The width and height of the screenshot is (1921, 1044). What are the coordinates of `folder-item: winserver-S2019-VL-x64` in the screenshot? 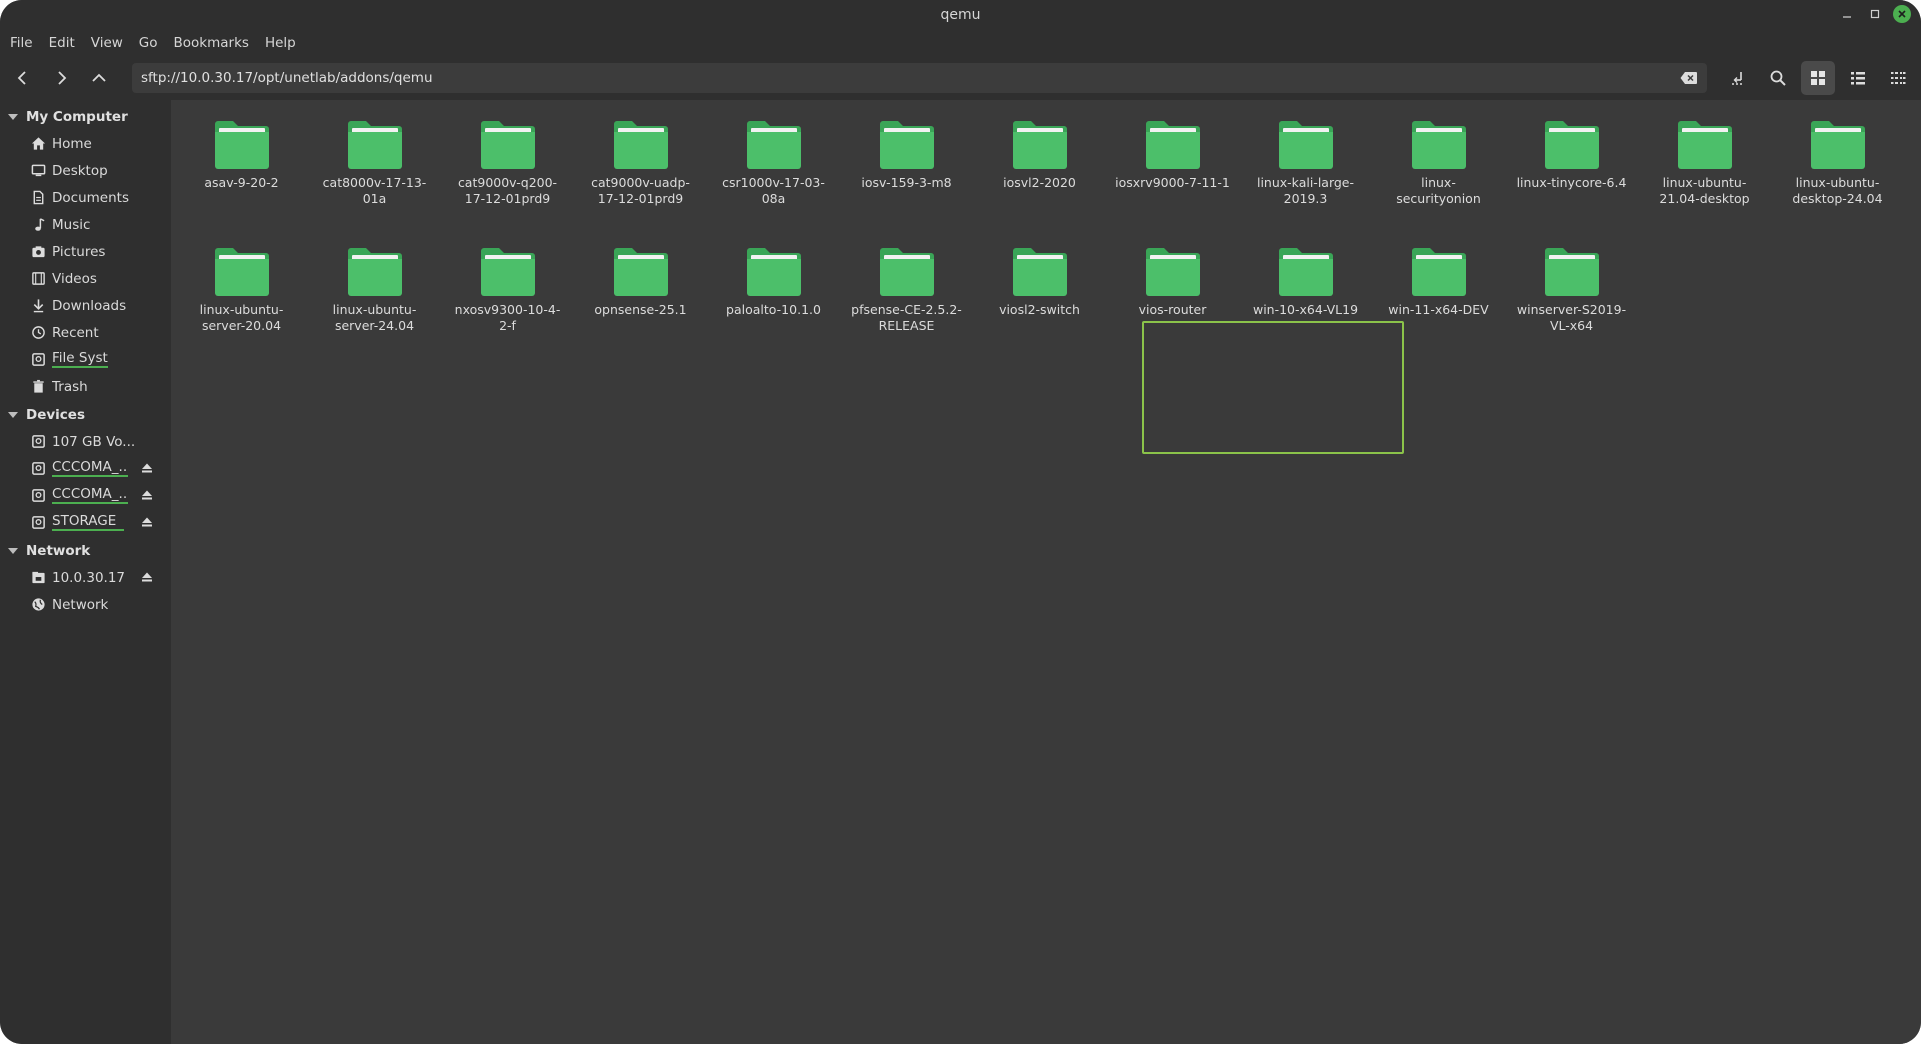 It's located at (1571, 306).